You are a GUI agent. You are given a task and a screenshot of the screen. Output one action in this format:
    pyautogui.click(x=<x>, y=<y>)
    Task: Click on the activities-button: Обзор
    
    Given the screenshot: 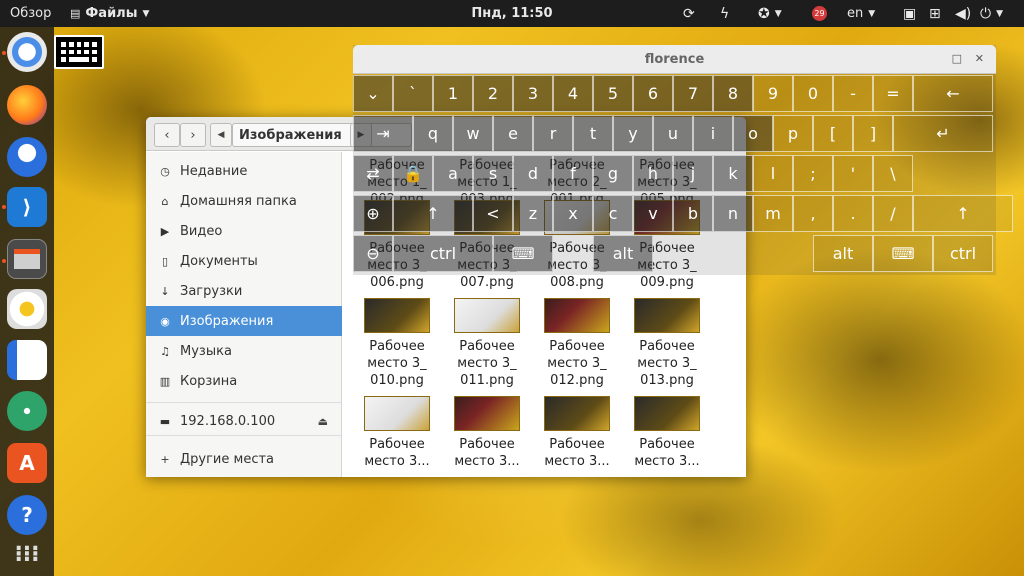 What is the action you would take?
    pyautogui.click(x=30, y=13)
    